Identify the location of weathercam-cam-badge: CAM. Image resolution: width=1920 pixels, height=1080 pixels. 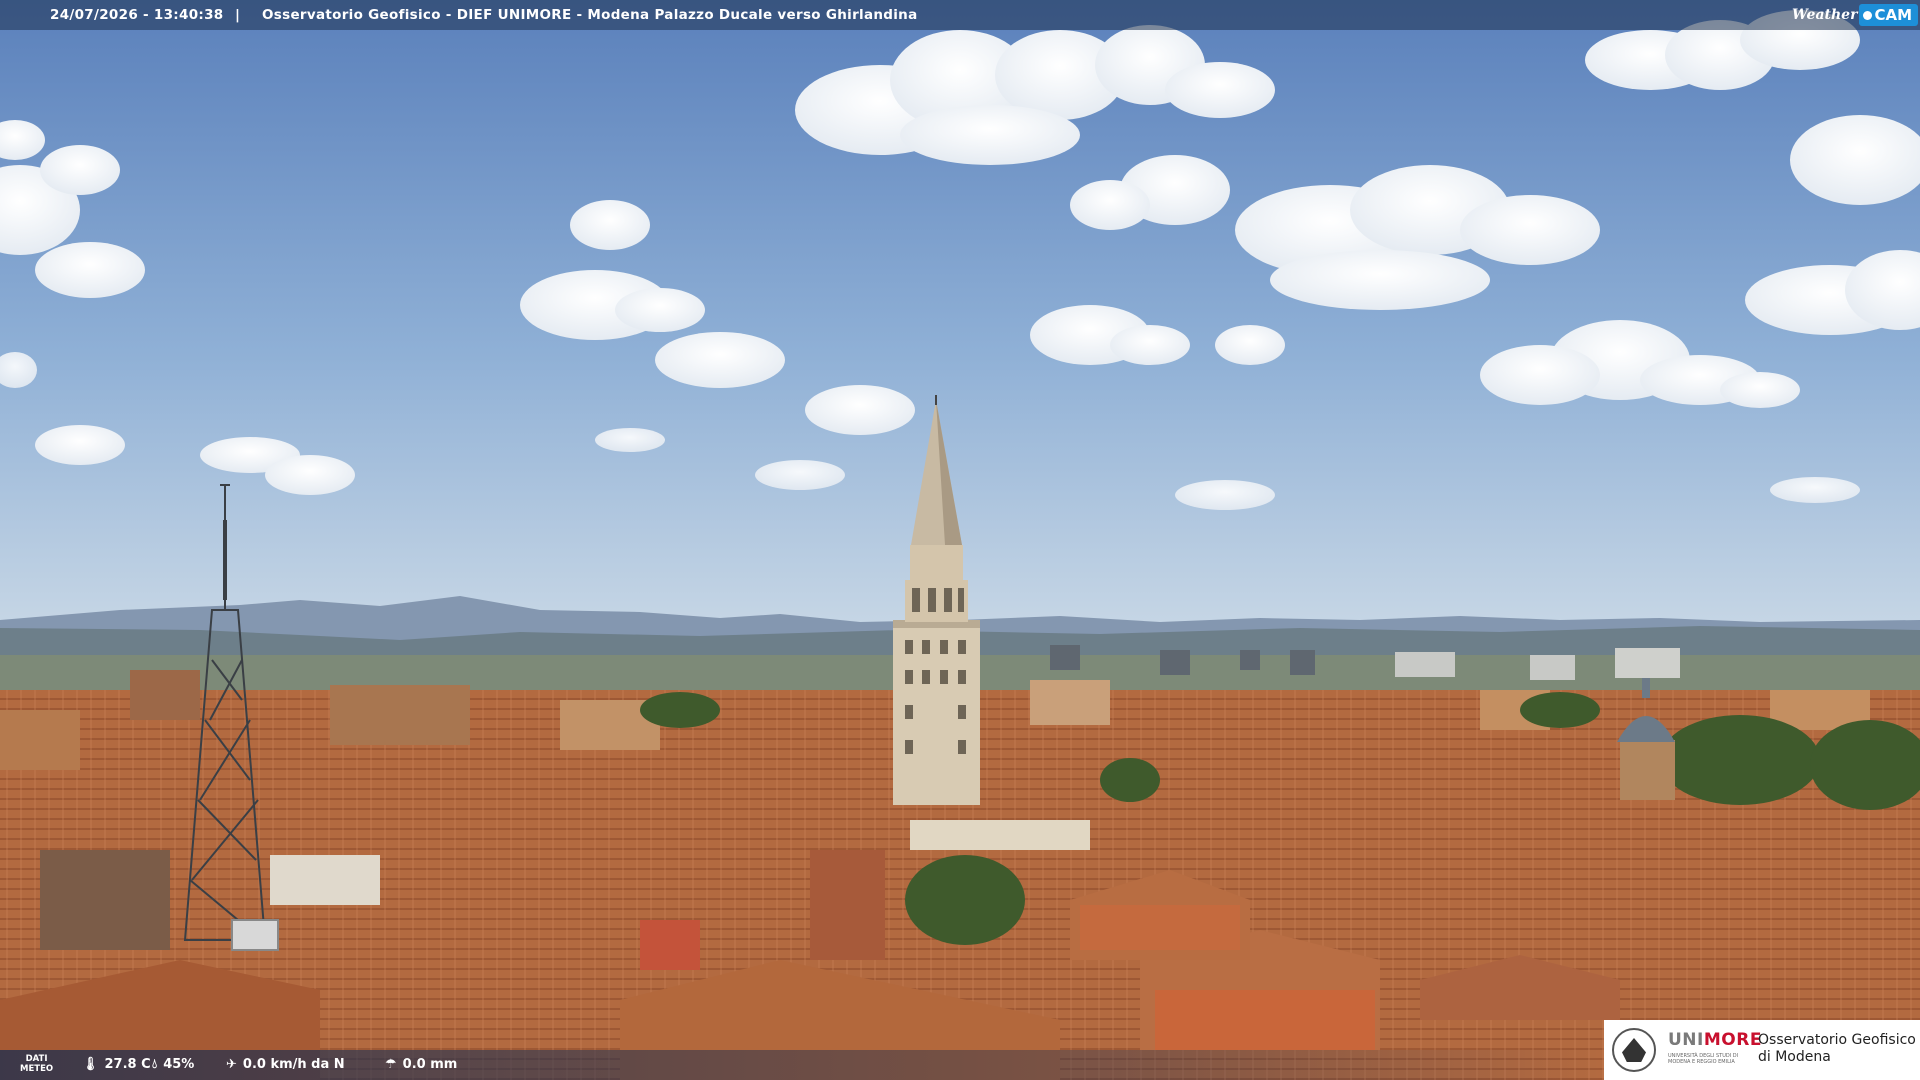
(1888, 15).